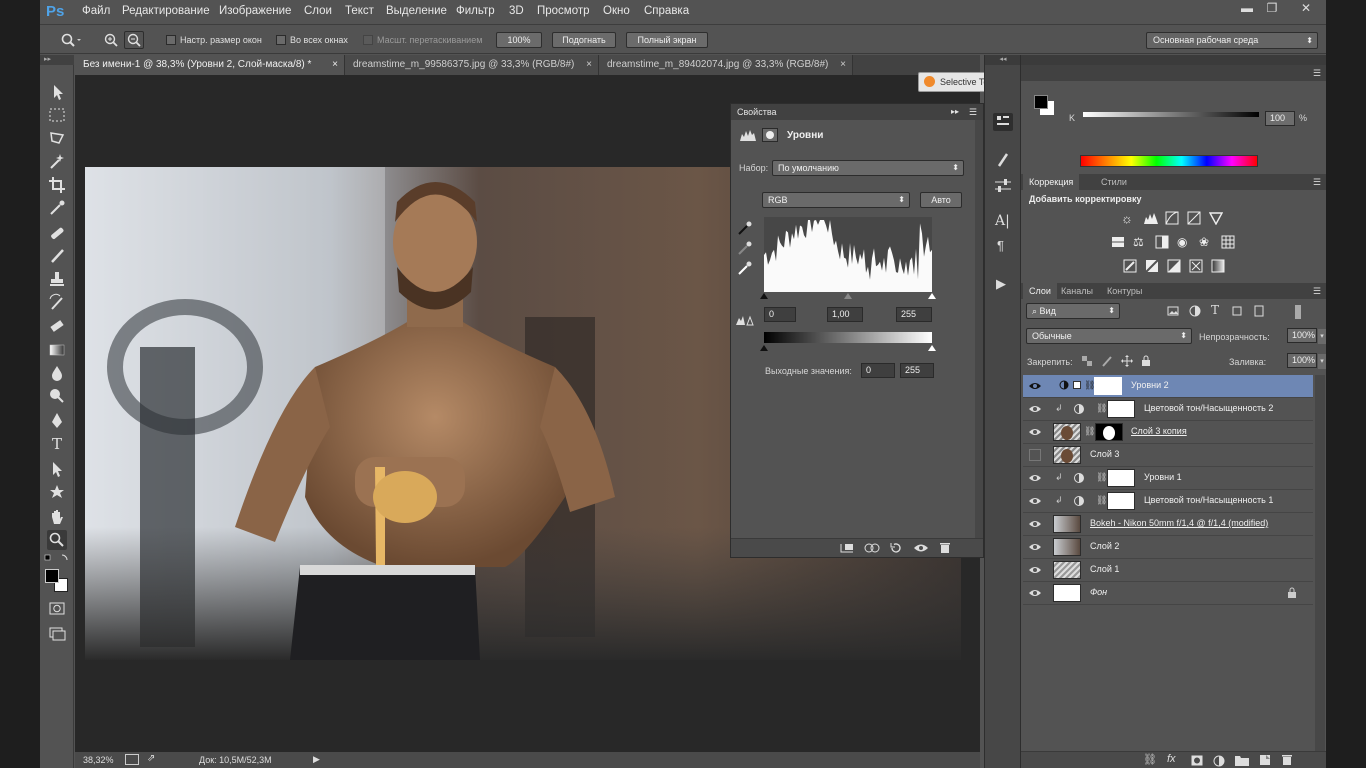  What do you see at coordinates (1173, 60) in the screenshot?
I see `dock-grip` at bounding box center [1173, 60].